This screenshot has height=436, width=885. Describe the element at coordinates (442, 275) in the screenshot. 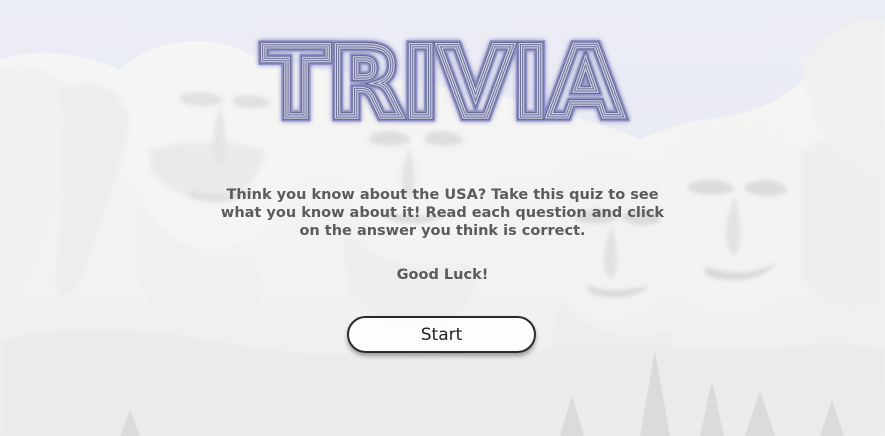

I see `good-luck-text: Good Luck!` at that location.